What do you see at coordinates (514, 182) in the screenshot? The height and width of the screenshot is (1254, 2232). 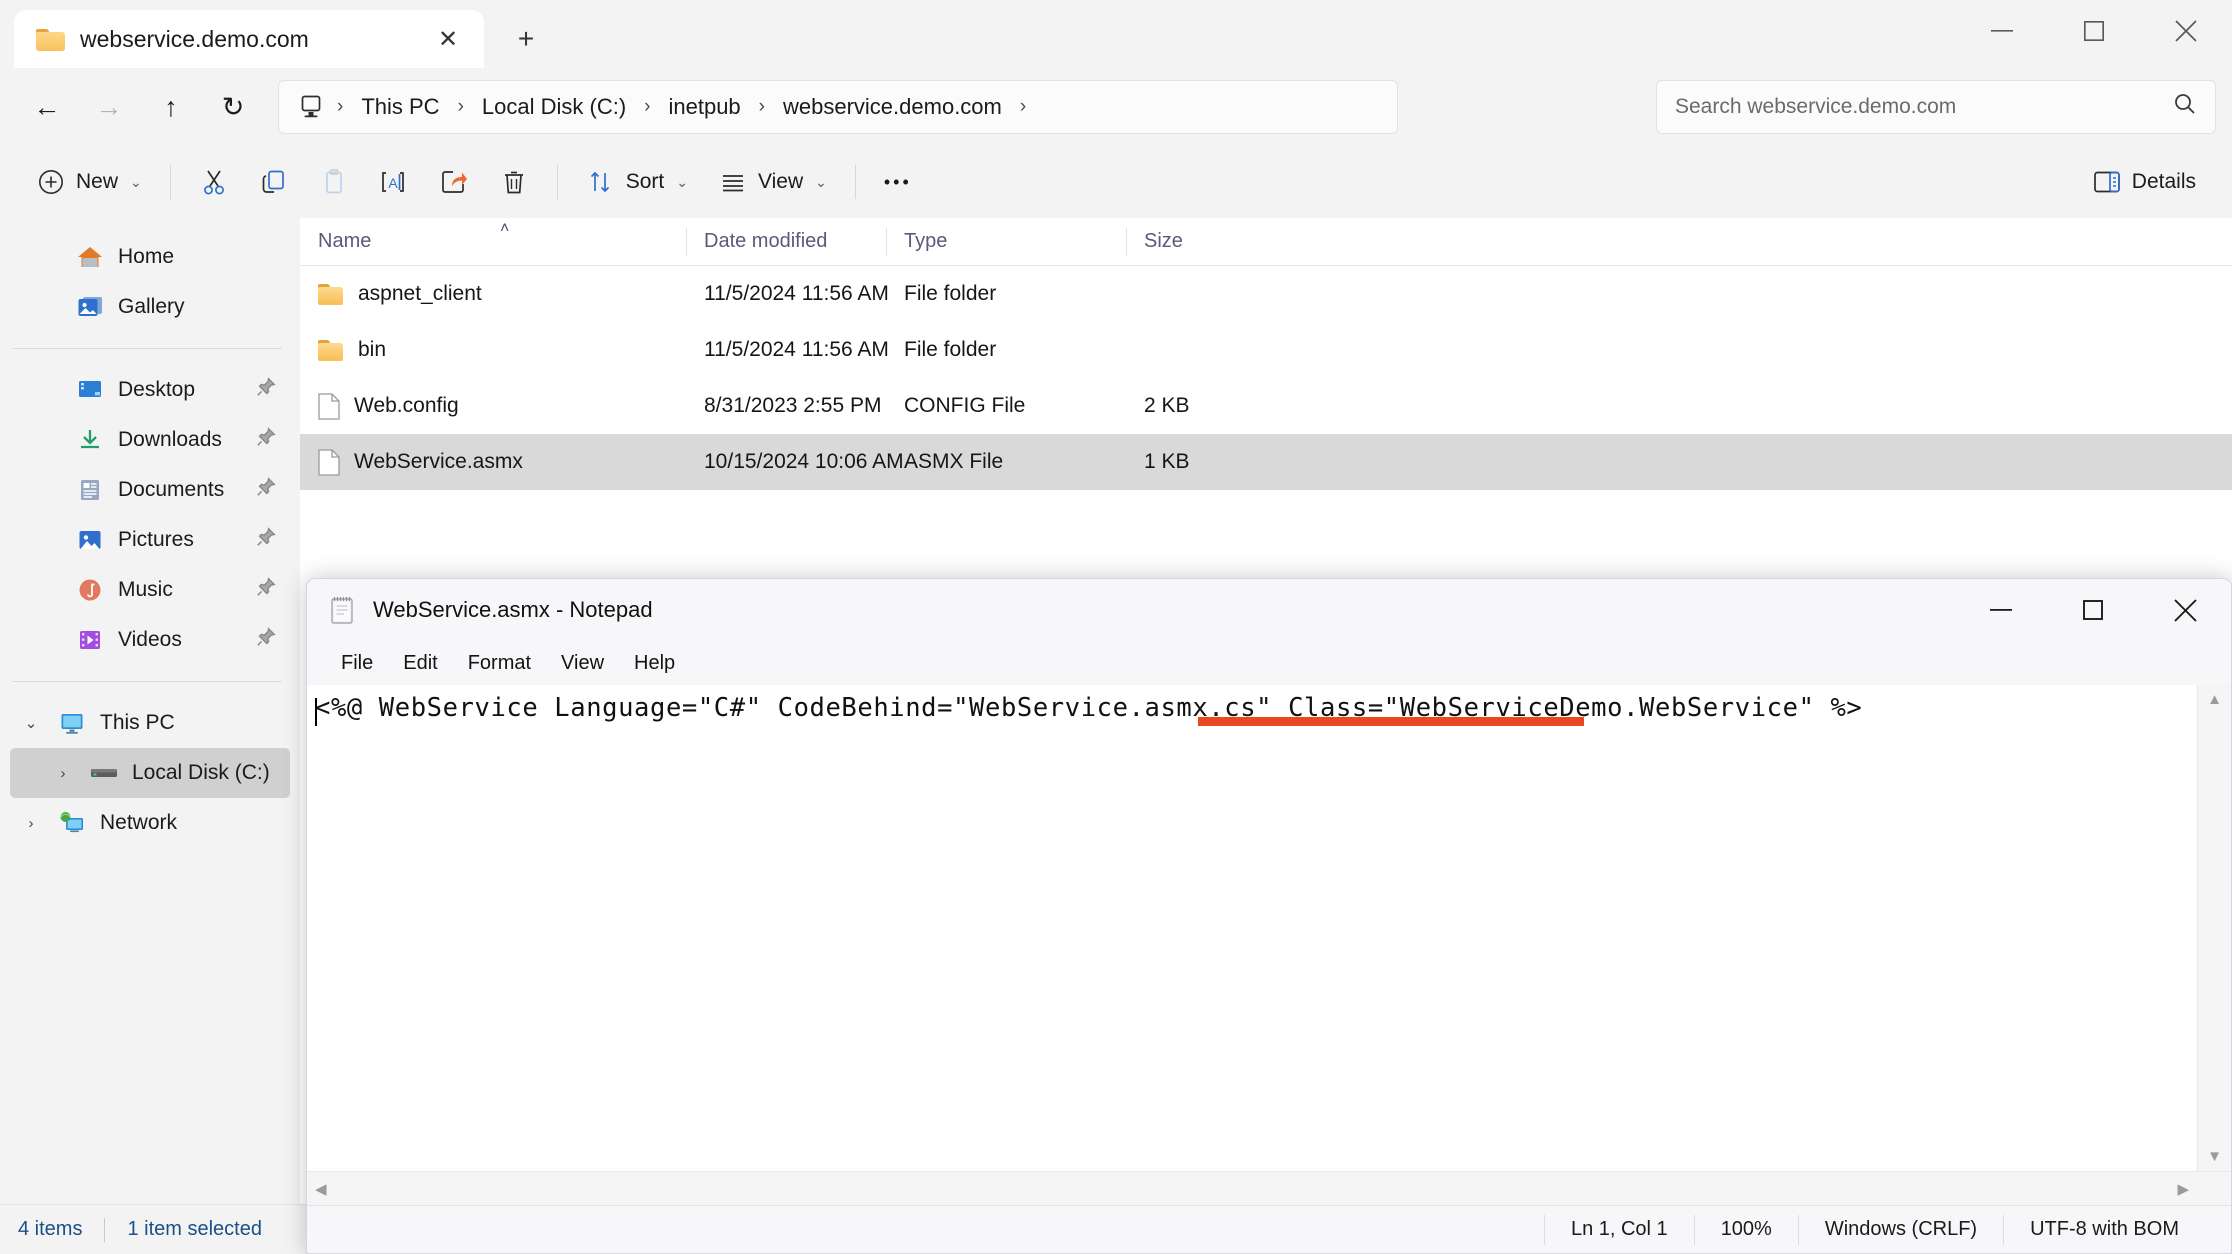 I see `delete-button` at bounding box center [514, 182].